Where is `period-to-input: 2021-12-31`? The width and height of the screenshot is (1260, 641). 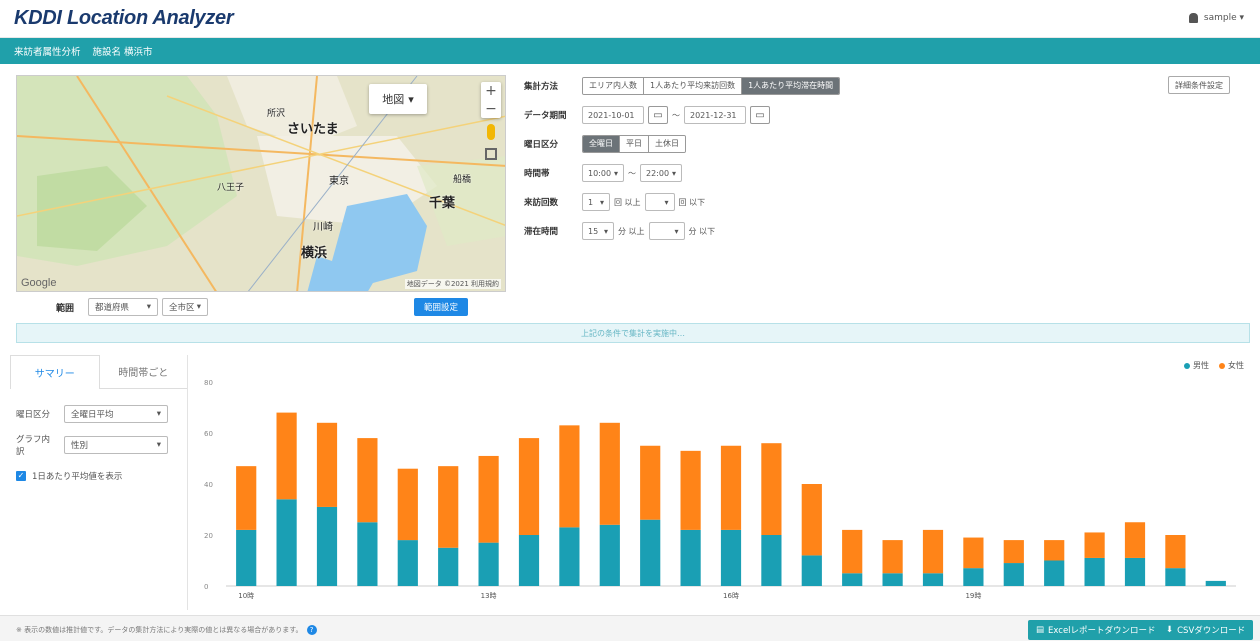
period-to-input: 2021-12-31 is located at coordinates (715, 115).